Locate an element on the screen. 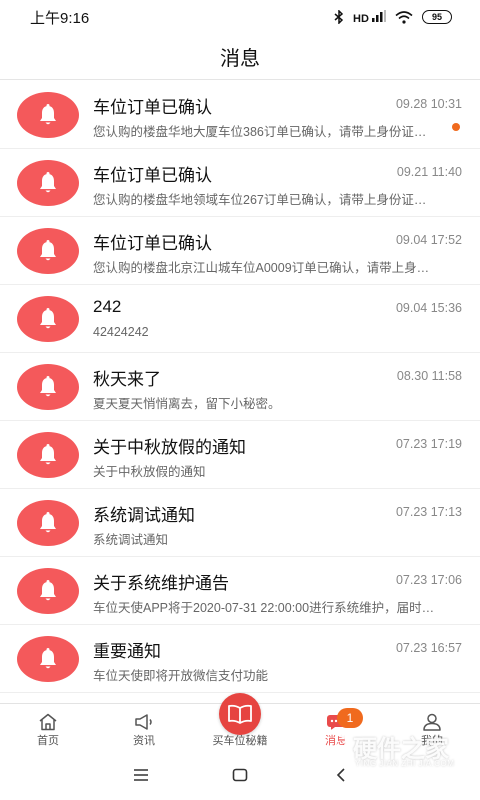  message-time: 08.30 11:58 is located at coordinates (429, 376).